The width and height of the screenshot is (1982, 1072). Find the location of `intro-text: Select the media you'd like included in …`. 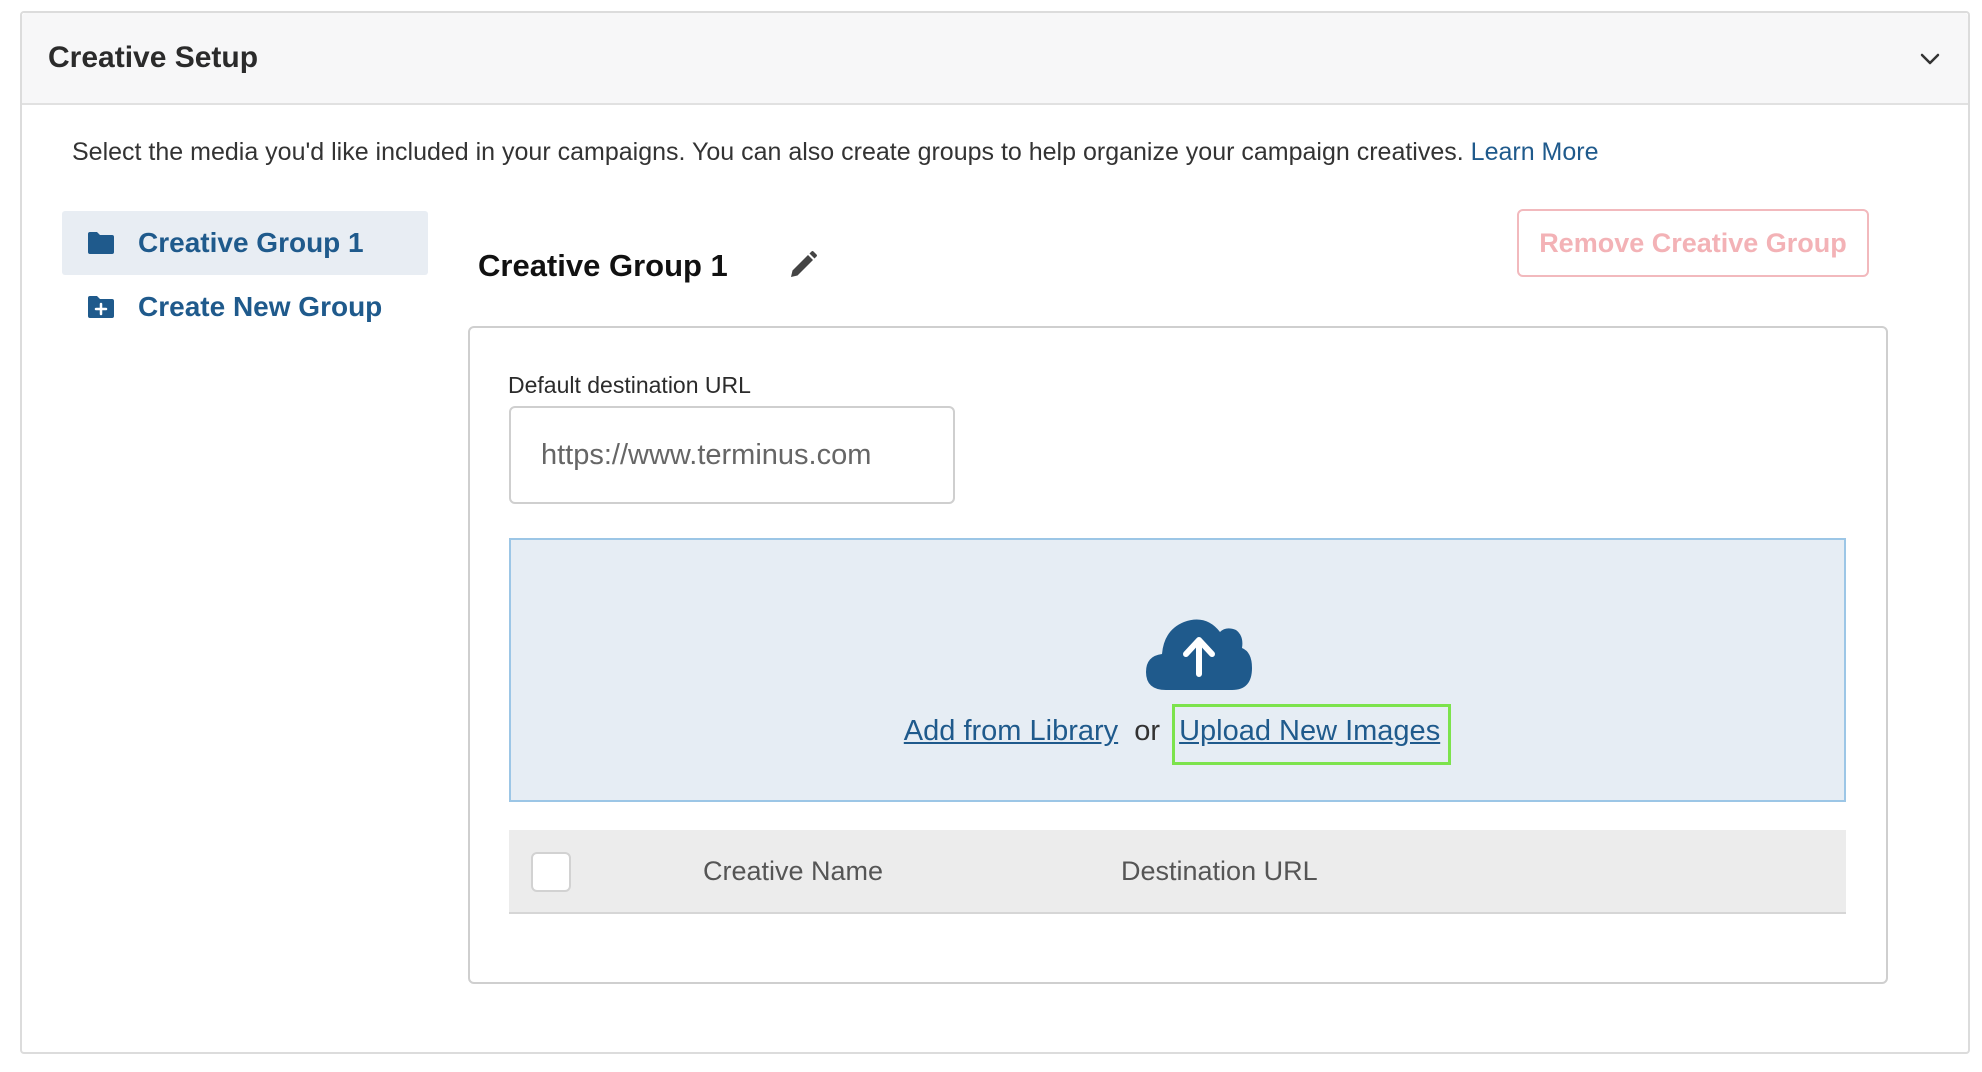

intro-text: Select the media you'd like included in … is located at coordinates (835, 152).